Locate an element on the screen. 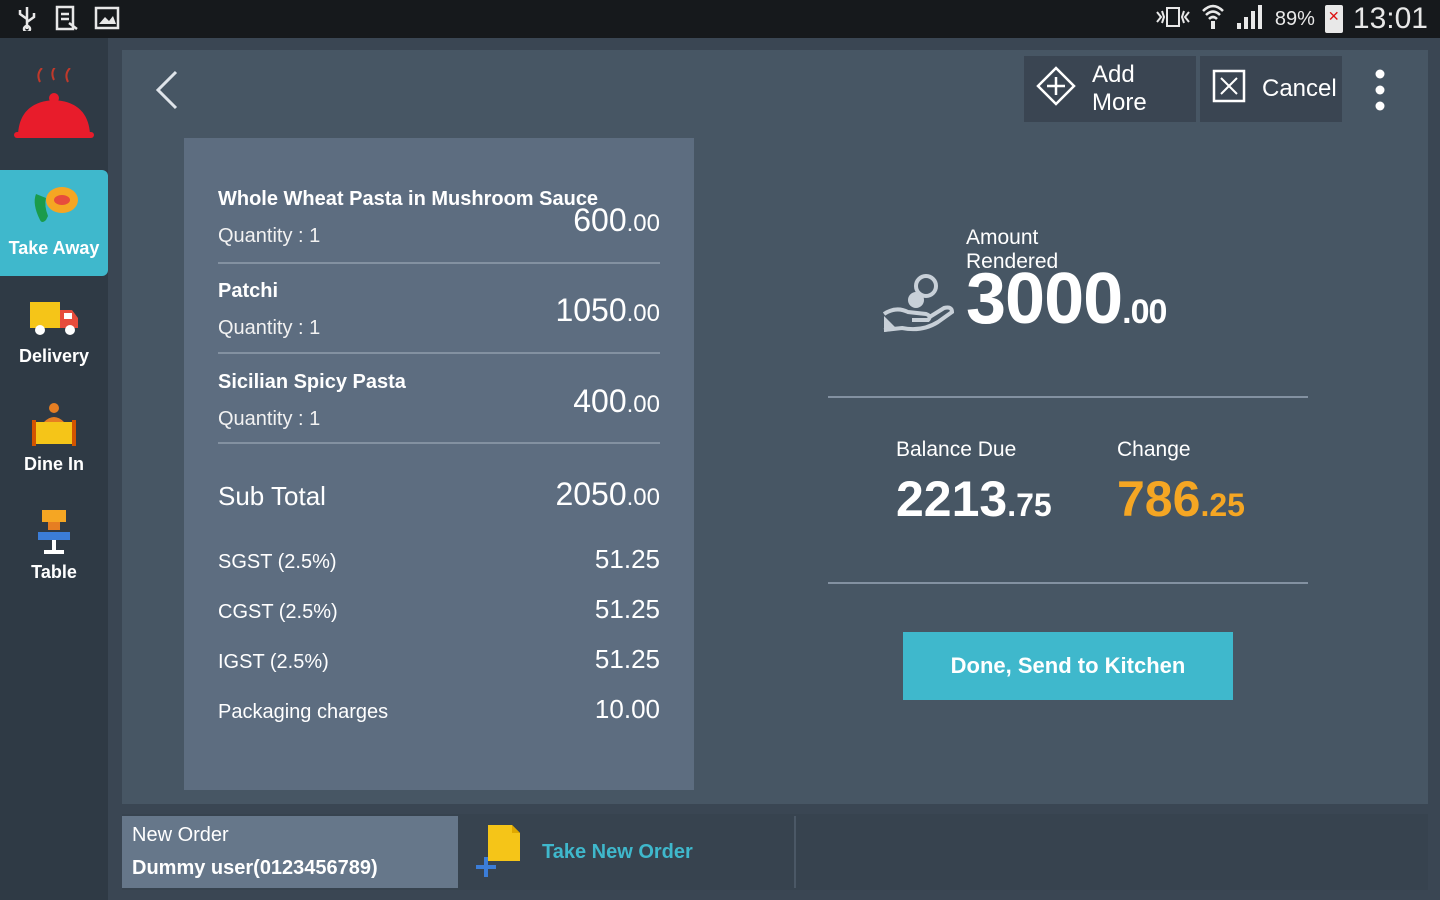 The height and width of the screenshot is (900, 1440). tax-row-igst: IGST (2.5%) 51.25 is located at coordinates (439, 659).